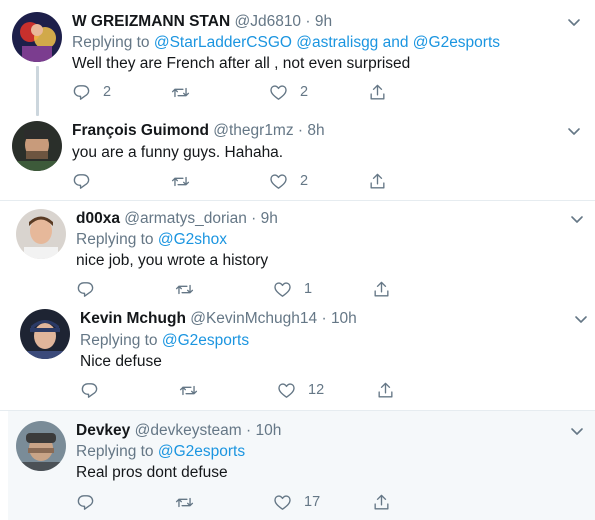  Describe the element at coordinates (185, 218) in the screenshot. I see `user-handle: @armatys_dorian` at that location.